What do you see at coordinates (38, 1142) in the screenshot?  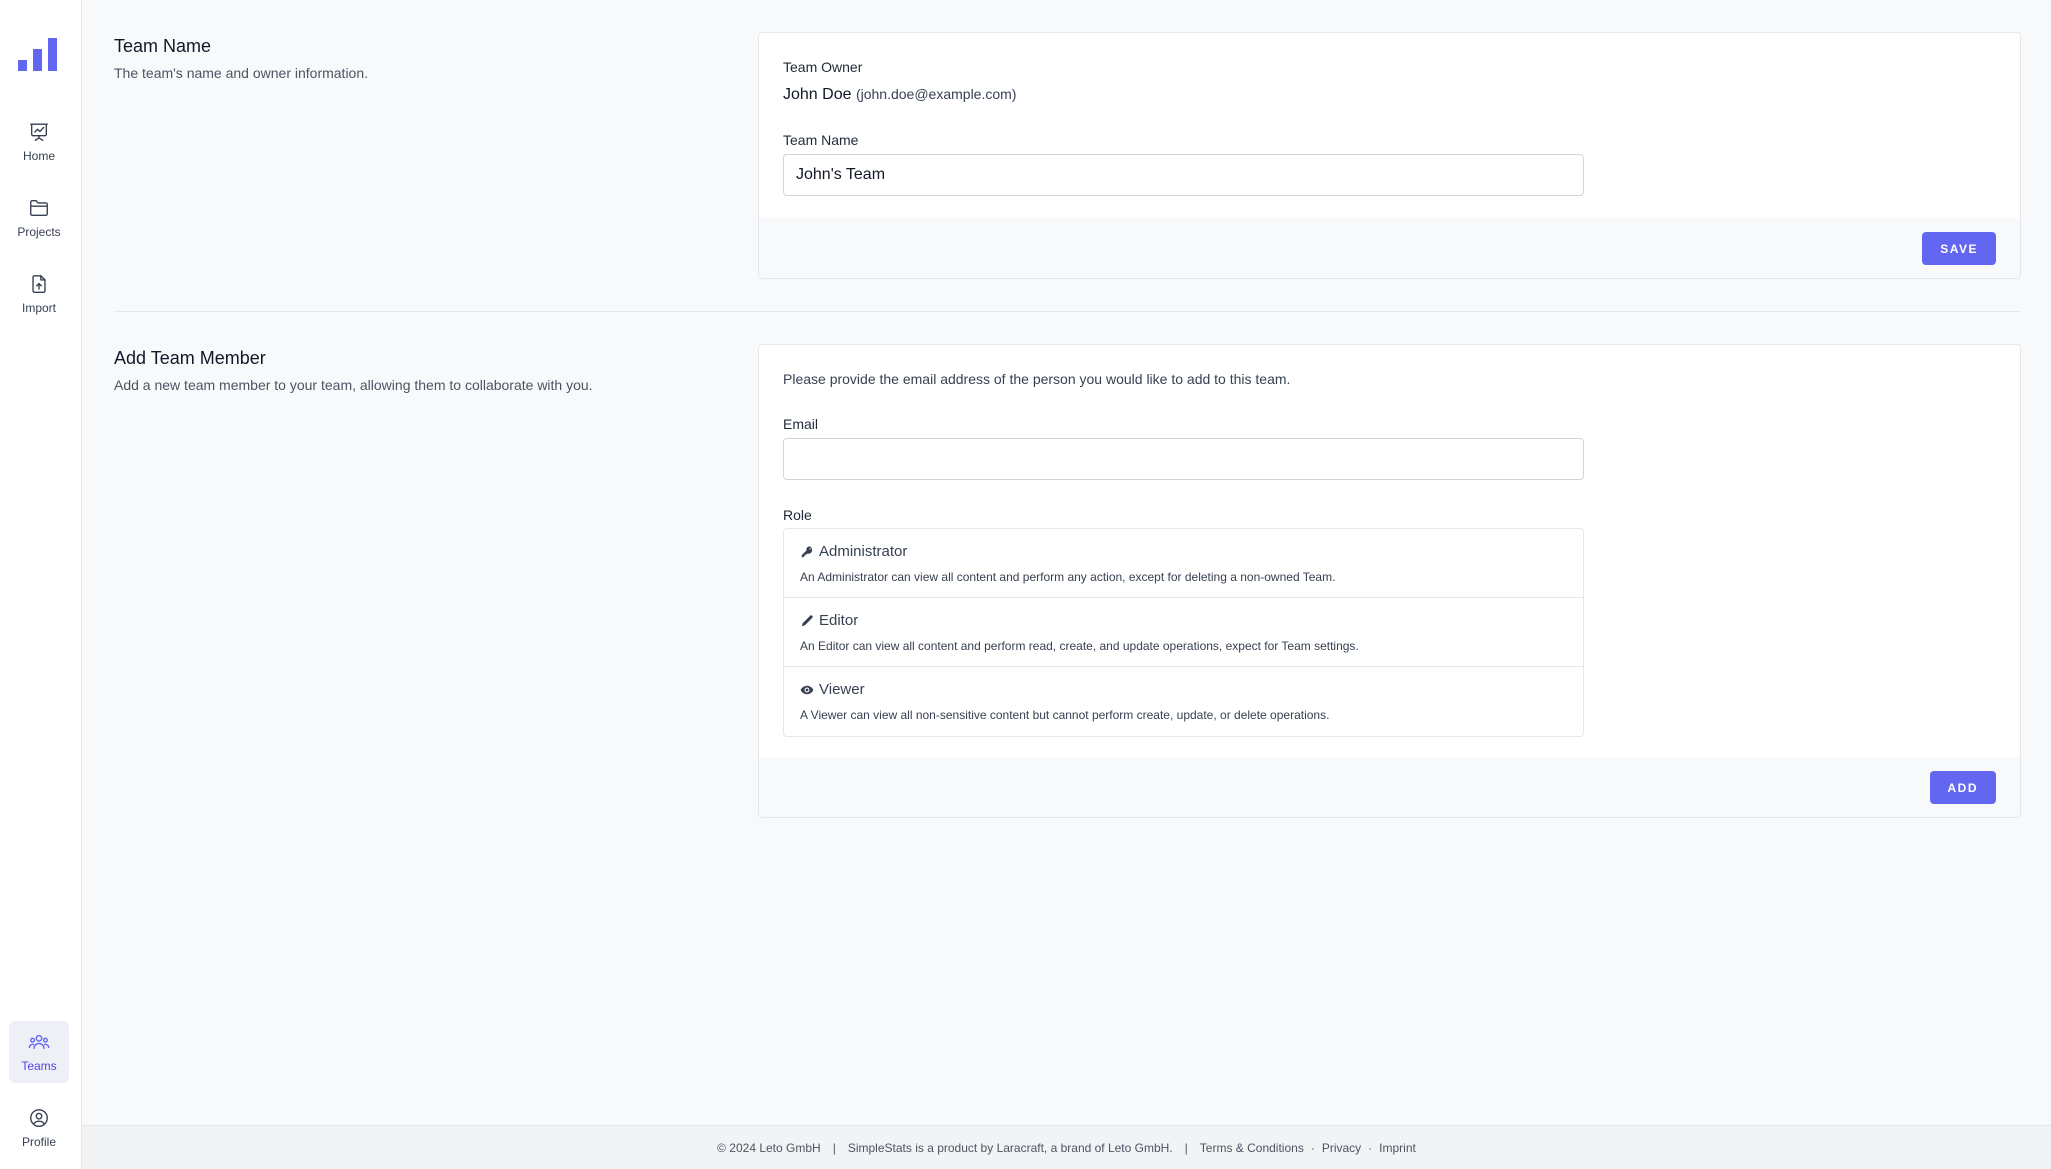 I see `nav-label-profile: Profile` at bounding box center [38, 1142].